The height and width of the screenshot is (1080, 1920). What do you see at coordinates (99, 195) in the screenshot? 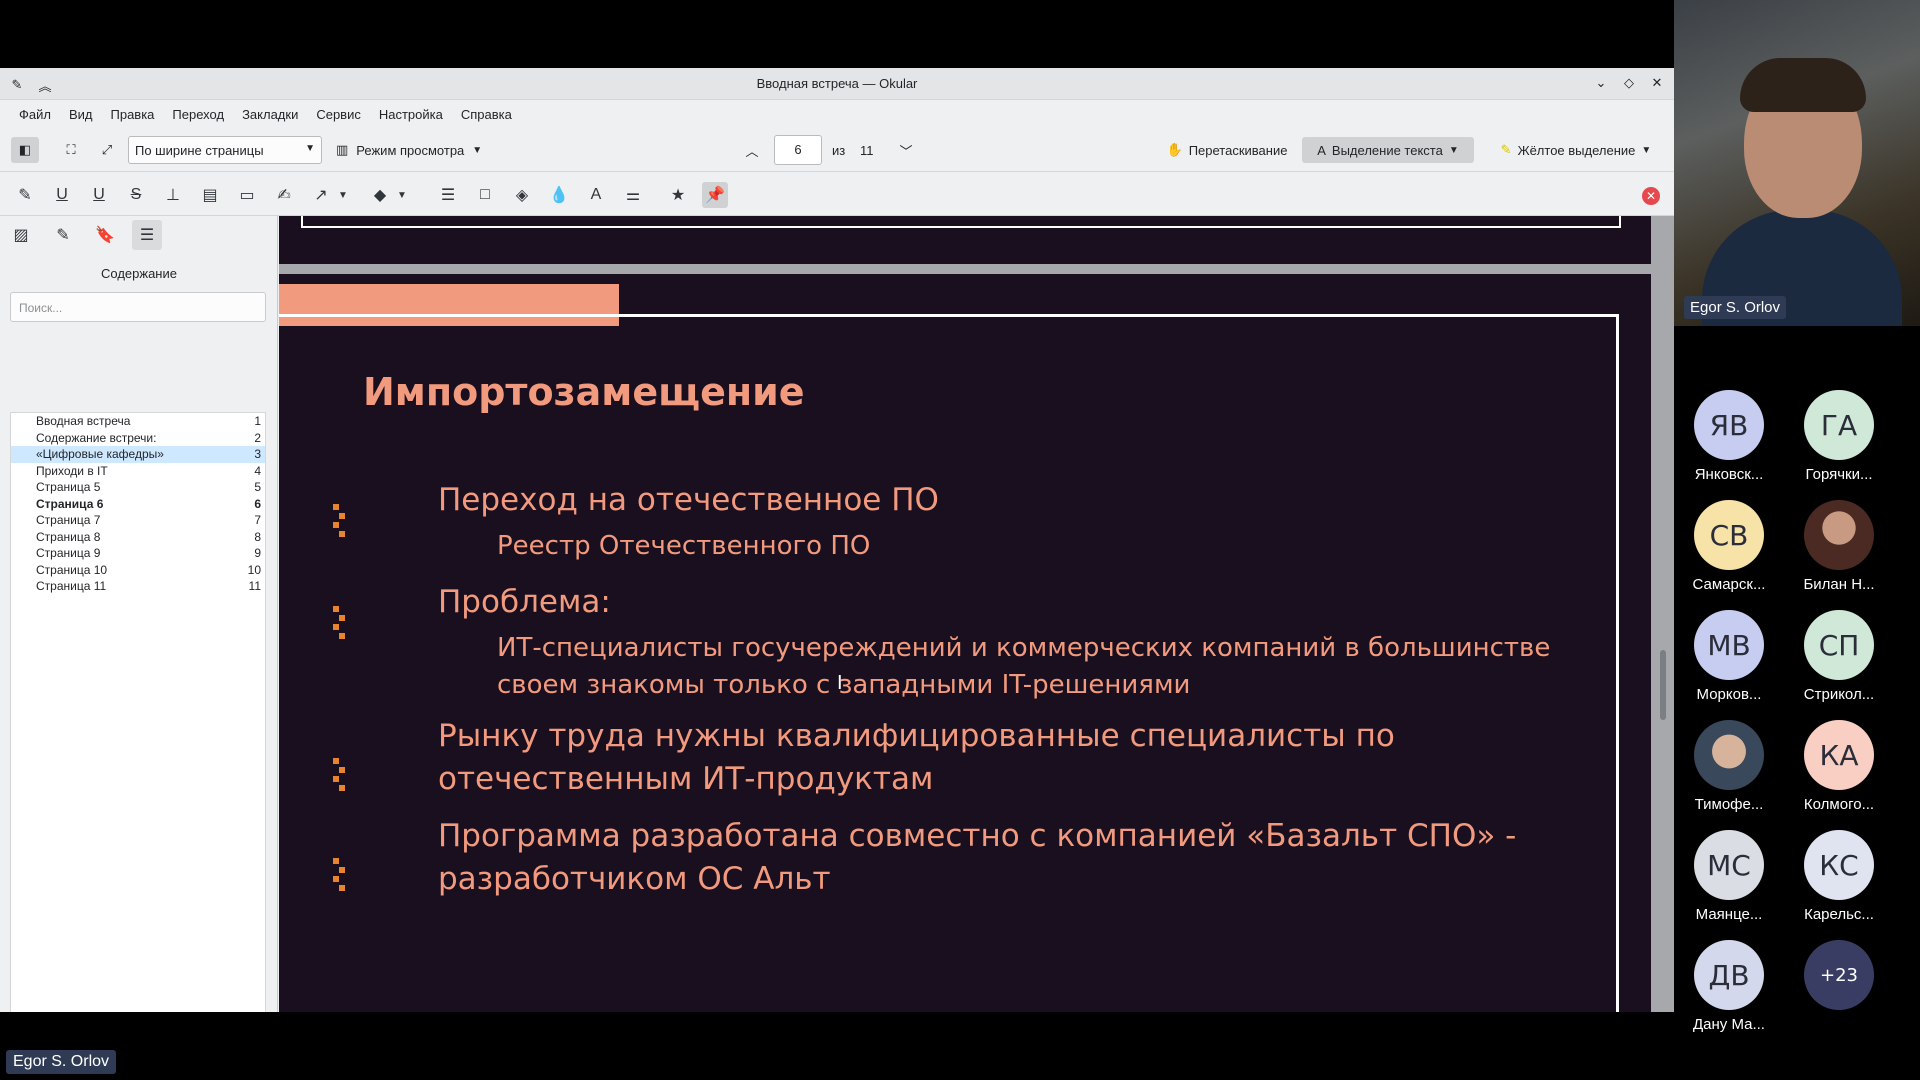
I see `squiggle-icon: U` at bounding box center [99, 195].